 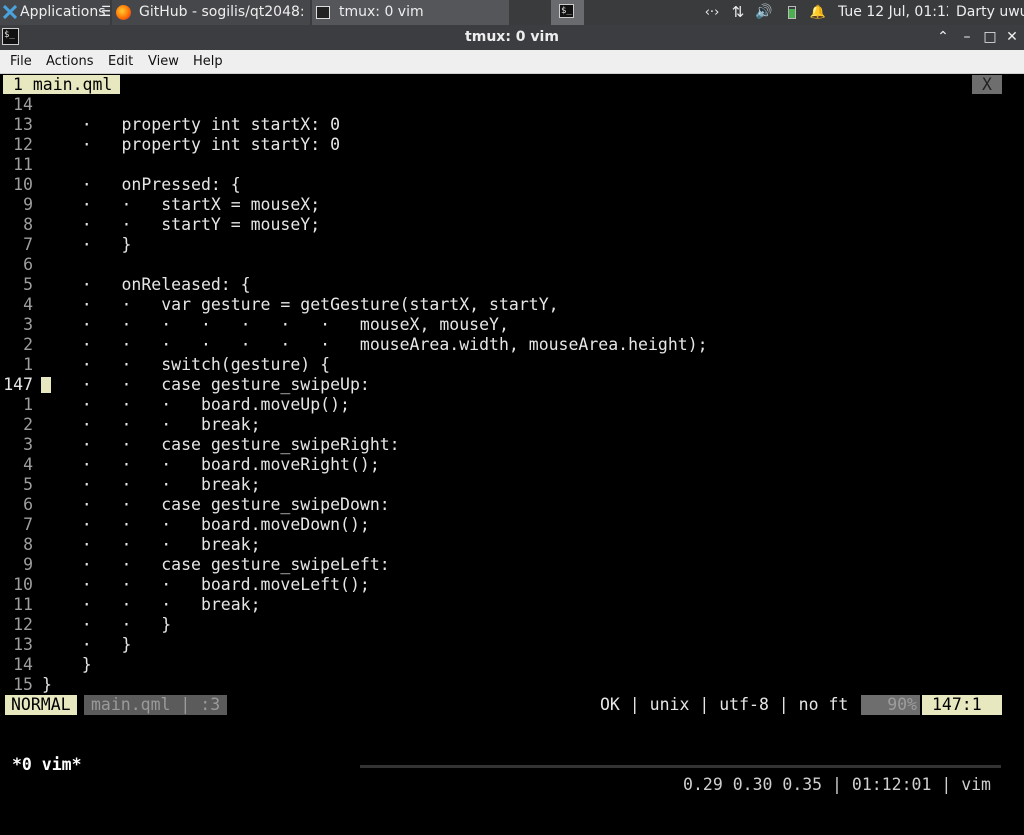 What do you see at coordinates (21, 61) in the screenshot?
I see `menu-file: File` at bounding box center [21, 61].